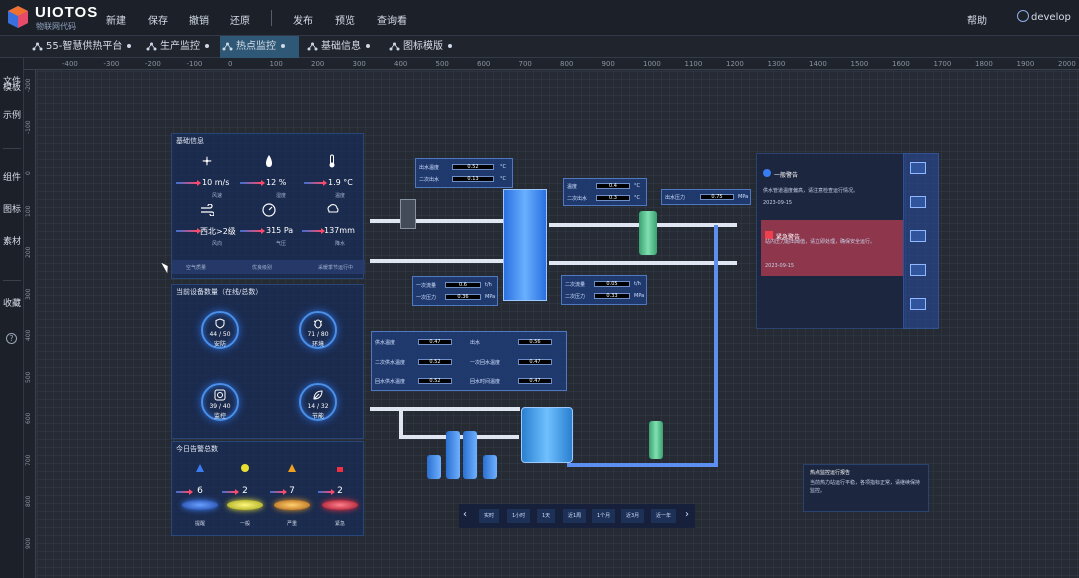 The height and width of the screenshot is (578, 1079). What do you see at coordinates (256, 46) in the screenshot?
I see `tab-label: 热点监控` at bounding box center [256, 46].